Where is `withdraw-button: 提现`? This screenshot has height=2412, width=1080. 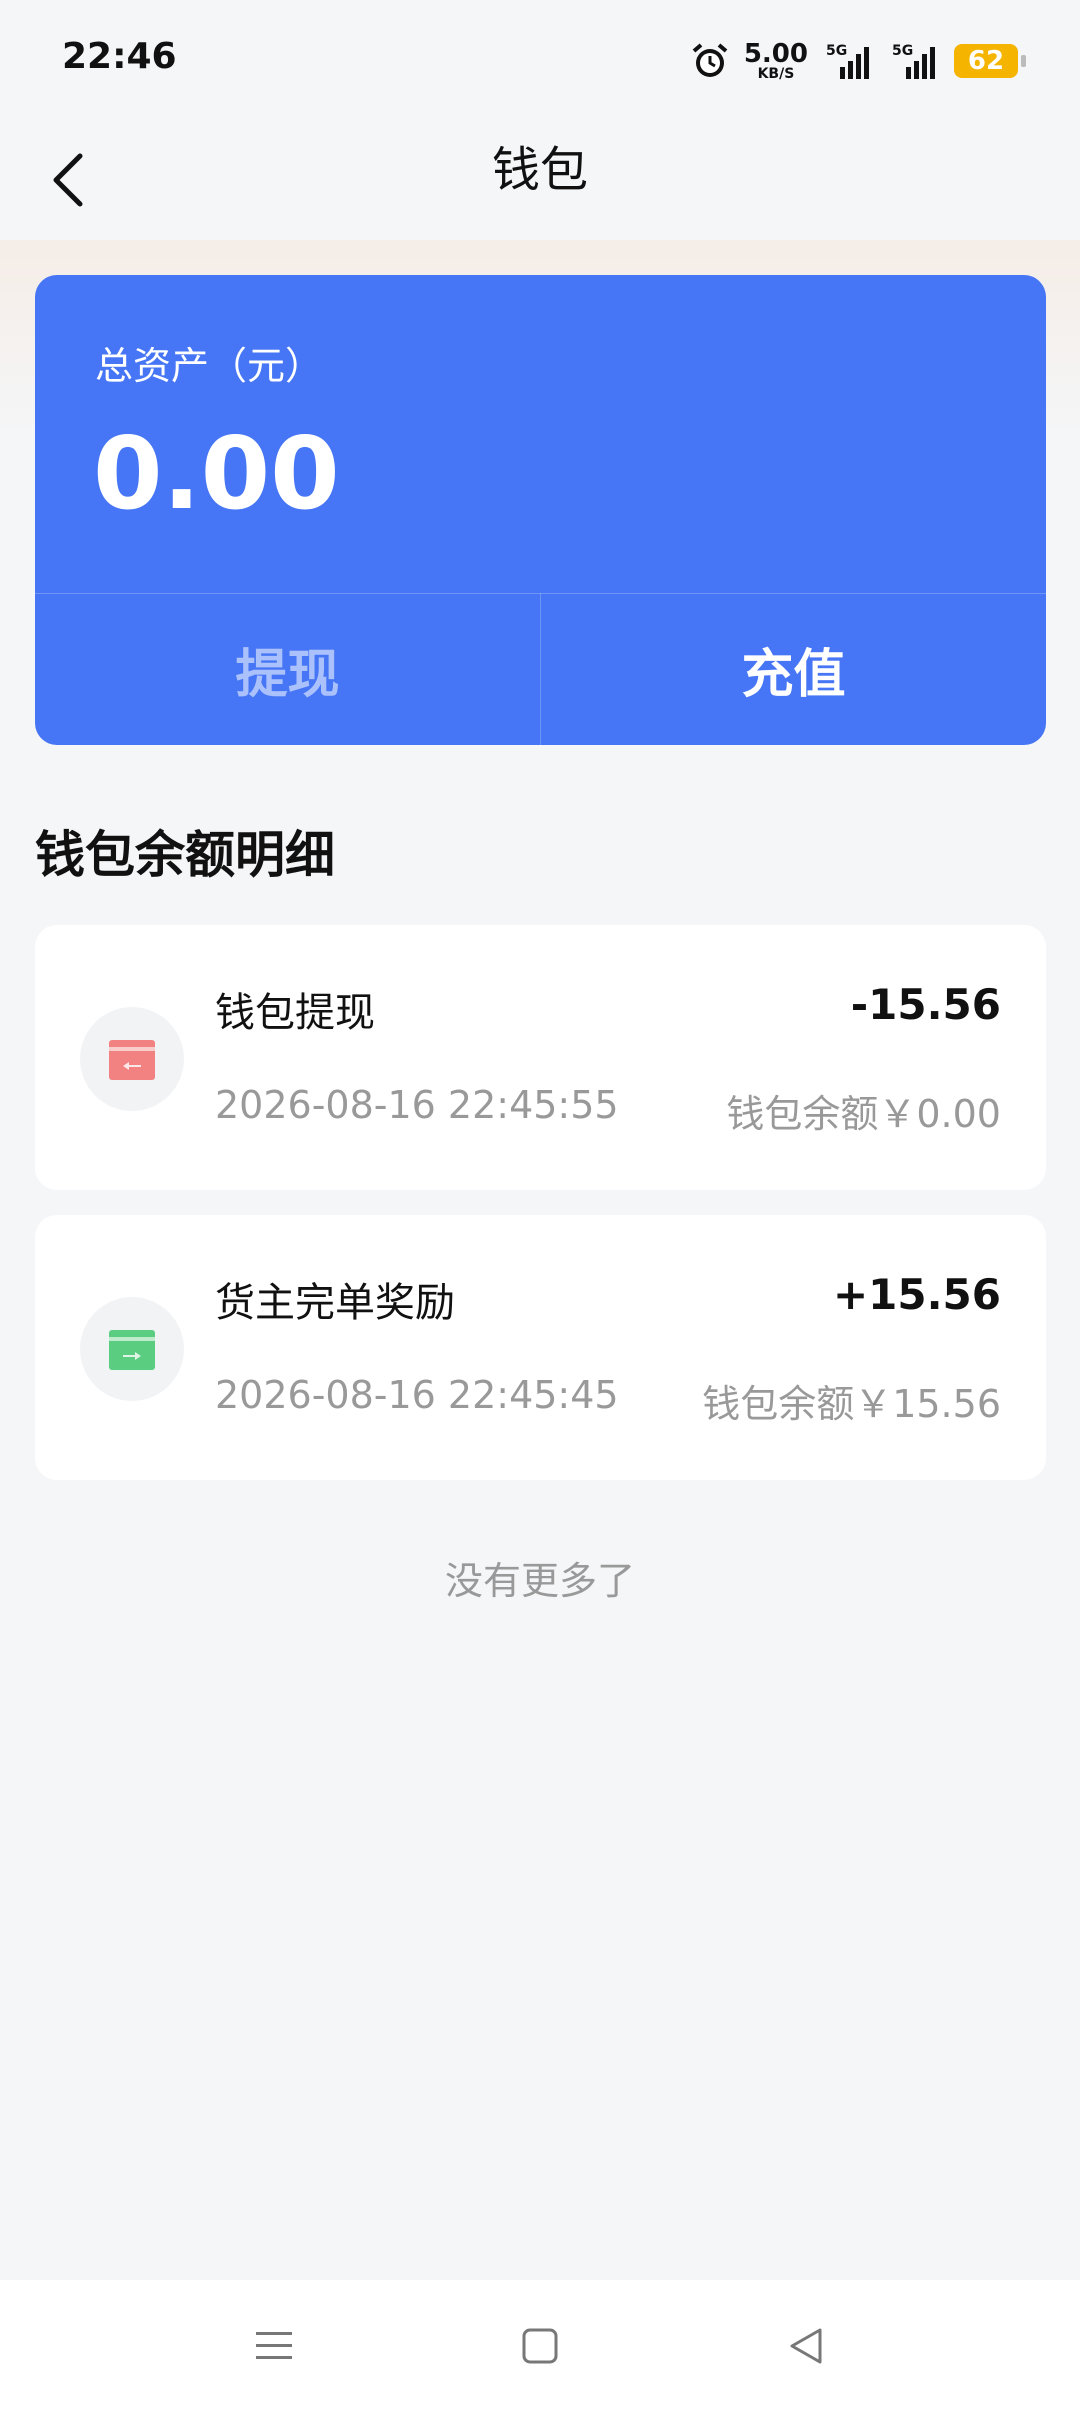
withdraw-button: 提现 is located at coordinates (287, 669).